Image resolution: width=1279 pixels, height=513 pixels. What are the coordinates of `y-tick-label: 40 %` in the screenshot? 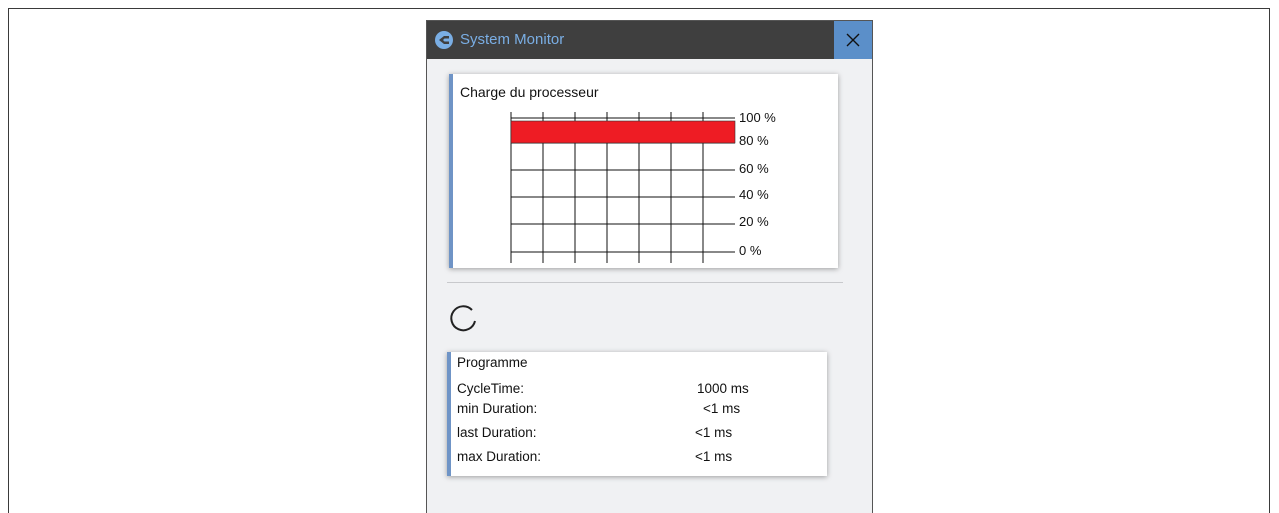 It's located at (754, 194).